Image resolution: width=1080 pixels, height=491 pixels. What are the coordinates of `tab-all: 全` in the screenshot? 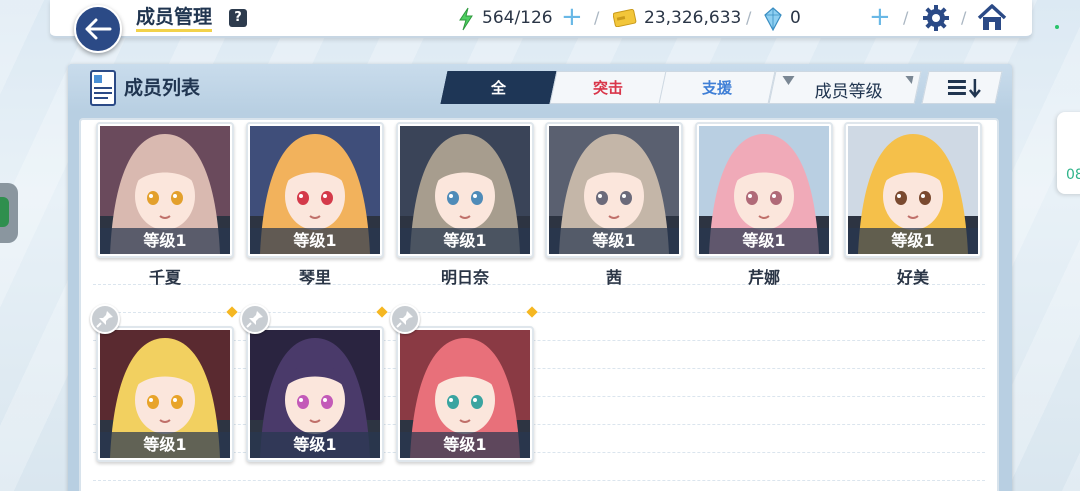 It's located at (499, 87).